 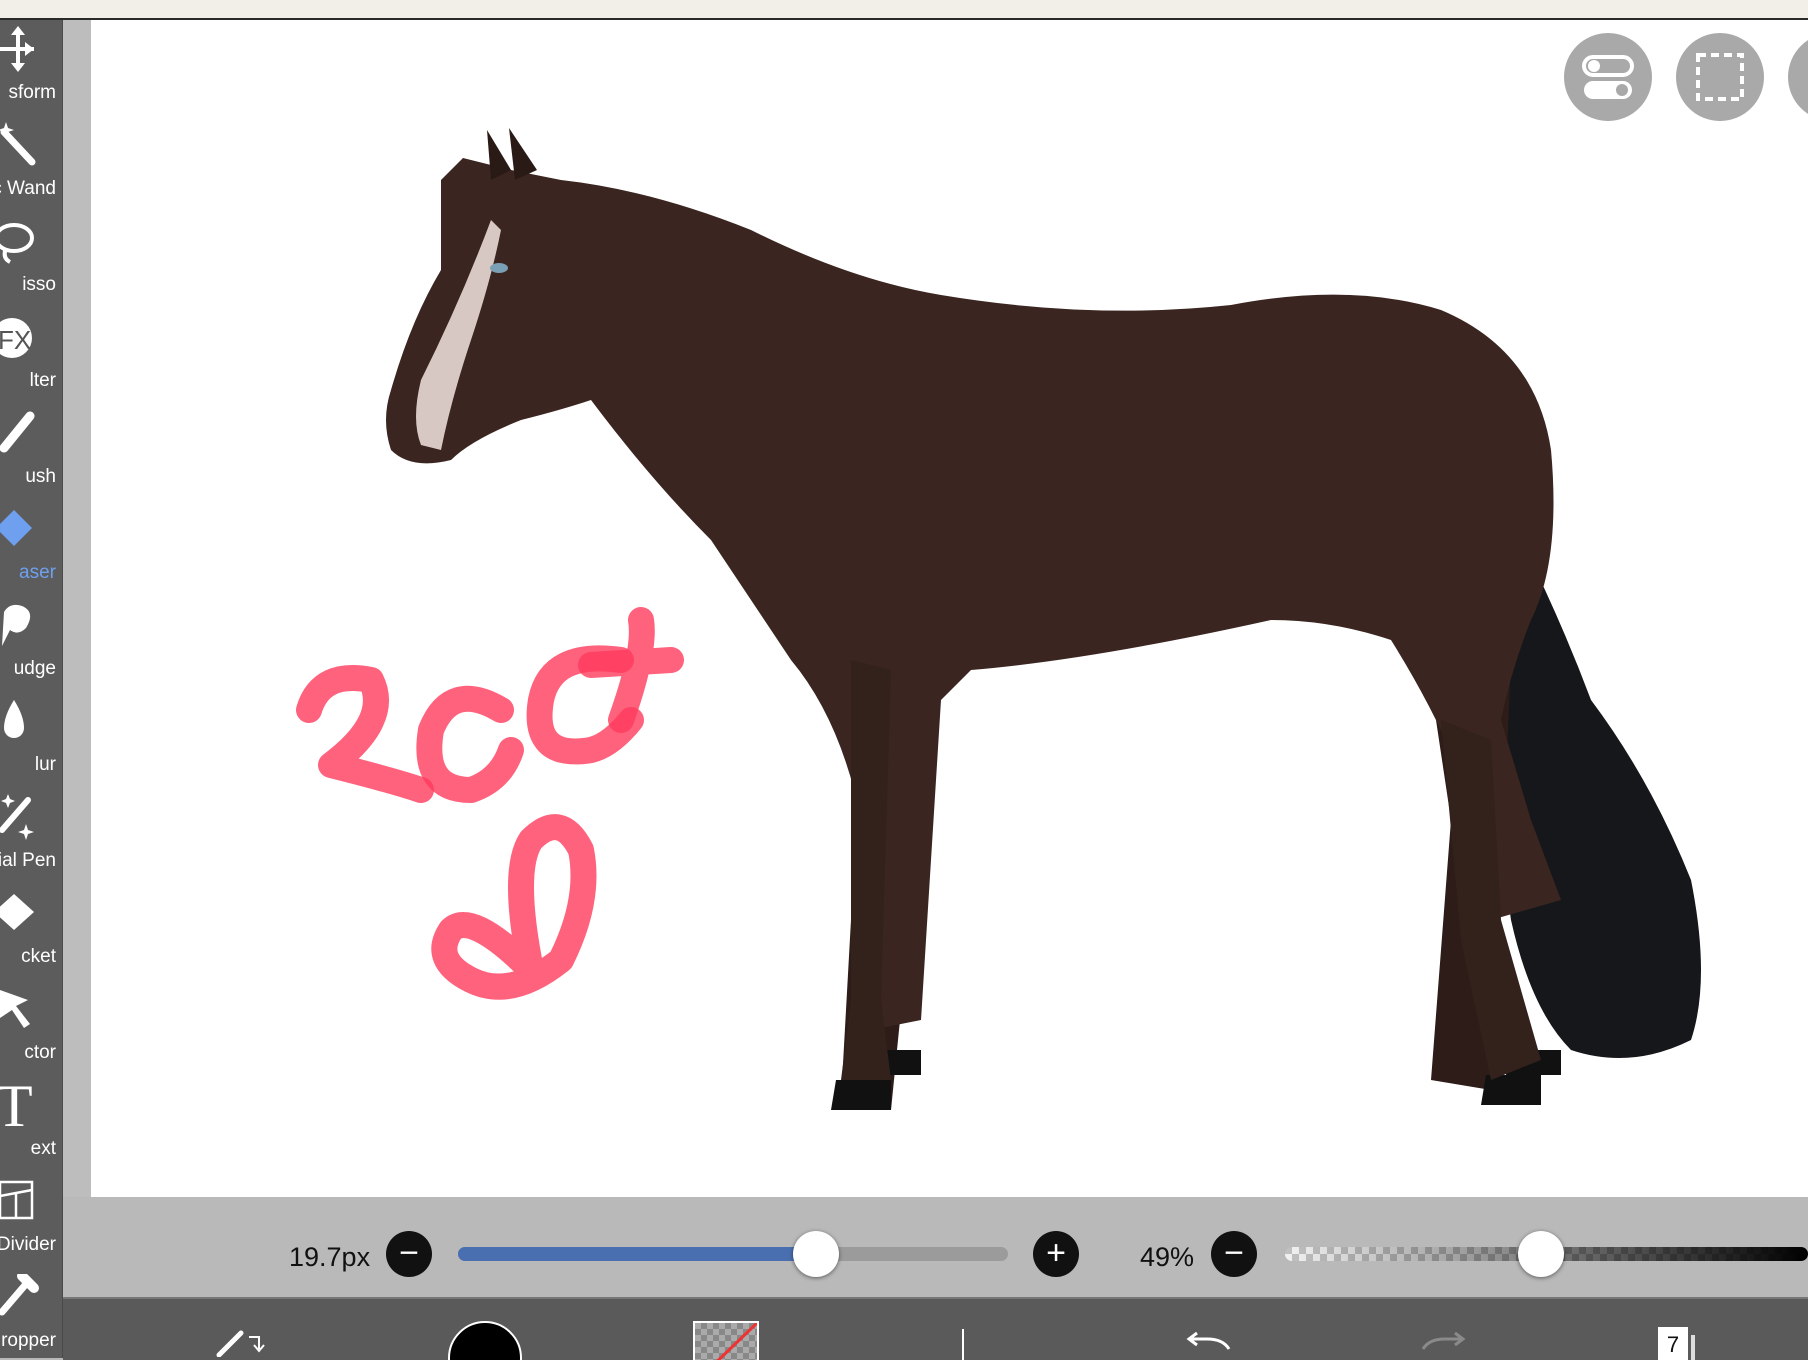 I want to click on tool-lasso: isso, so click(x=31, y=260).